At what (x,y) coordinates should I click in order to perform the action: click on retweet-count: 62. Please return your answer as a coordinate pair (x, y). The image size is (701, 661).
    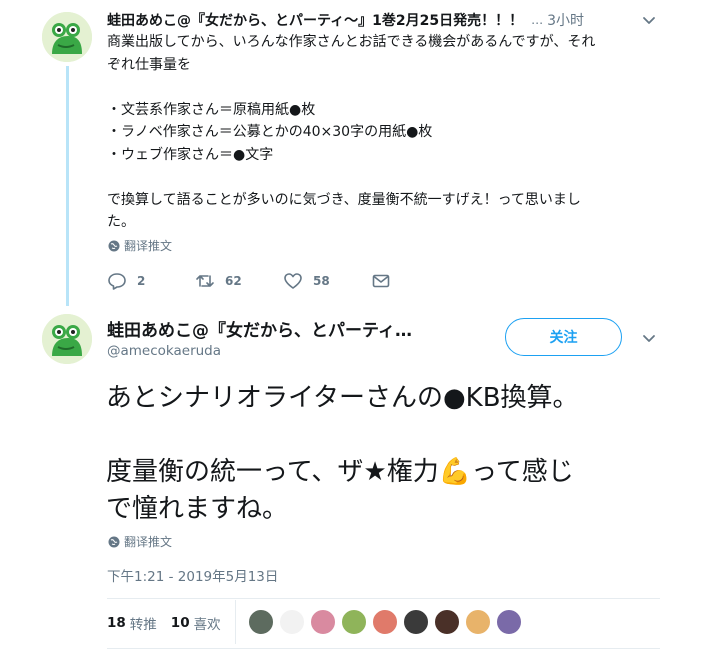
    Looking at the image, I should click on (233, 281).